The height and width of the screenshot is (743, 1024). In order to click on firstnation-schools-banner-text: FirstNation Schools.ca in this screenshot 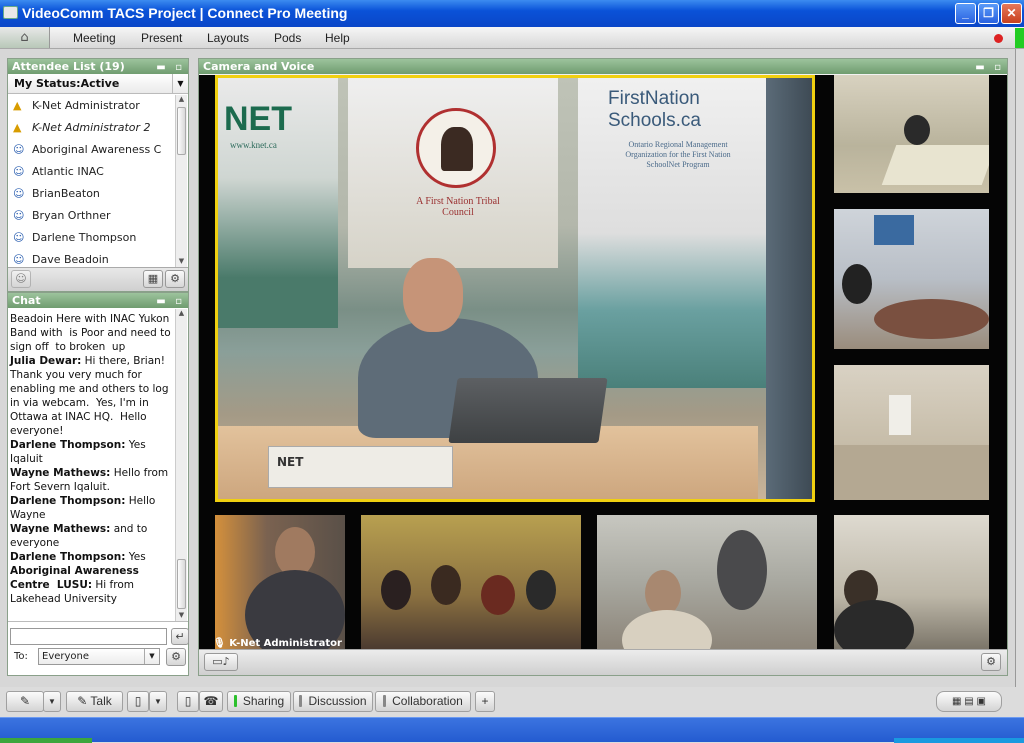, I will do `click(654, 109)`.